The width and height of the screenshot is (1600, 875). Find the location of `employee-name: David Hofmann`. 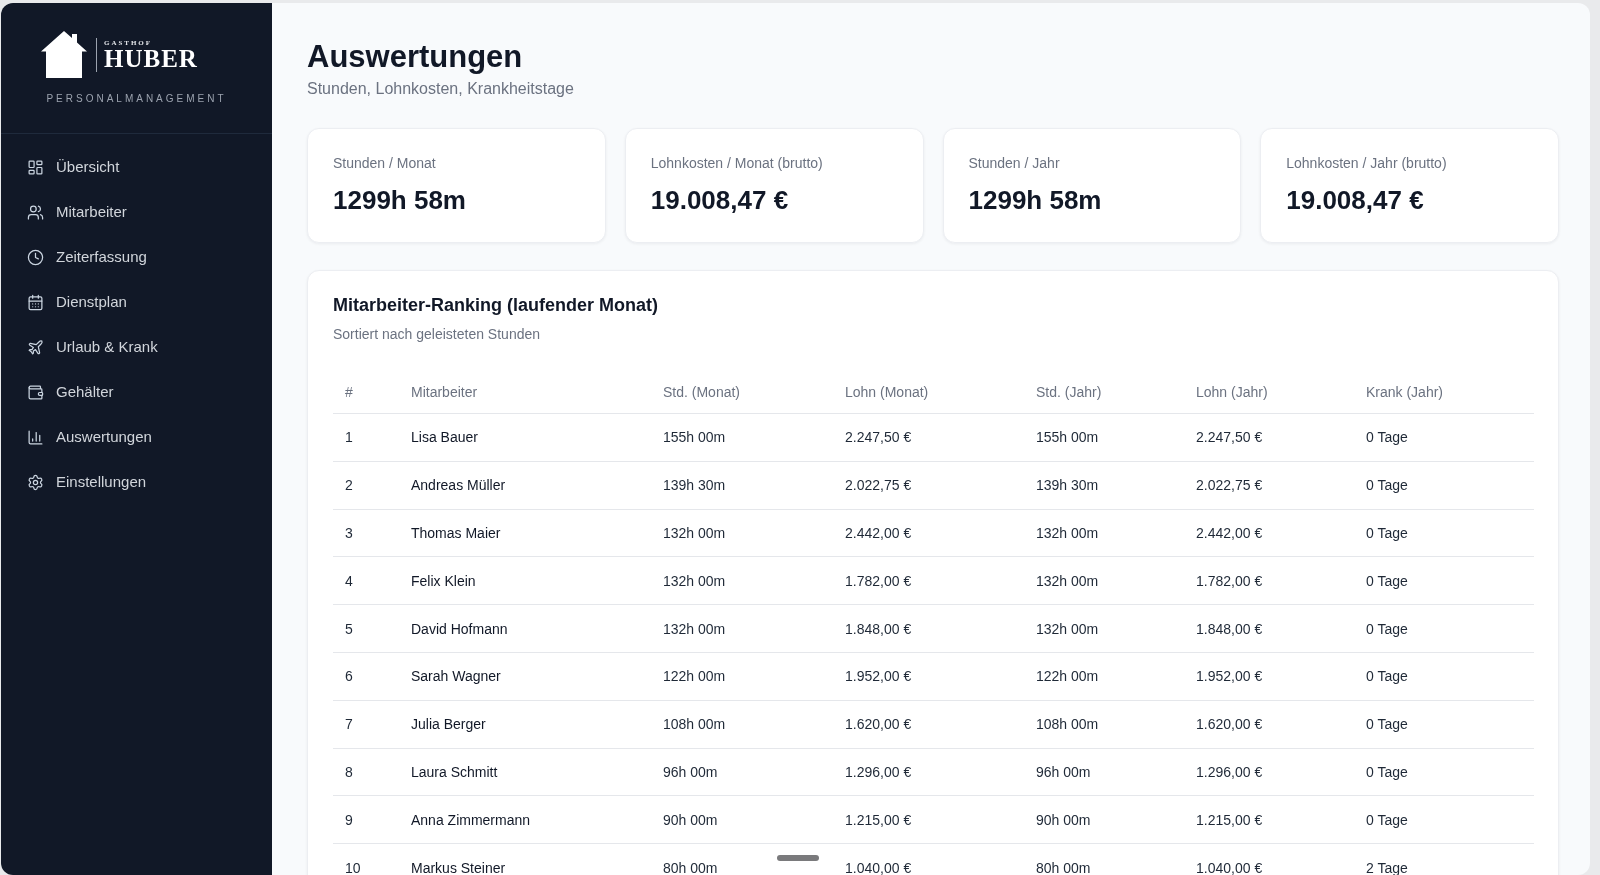

employee-name: David Hofmann is located at coordinates (459, 628).